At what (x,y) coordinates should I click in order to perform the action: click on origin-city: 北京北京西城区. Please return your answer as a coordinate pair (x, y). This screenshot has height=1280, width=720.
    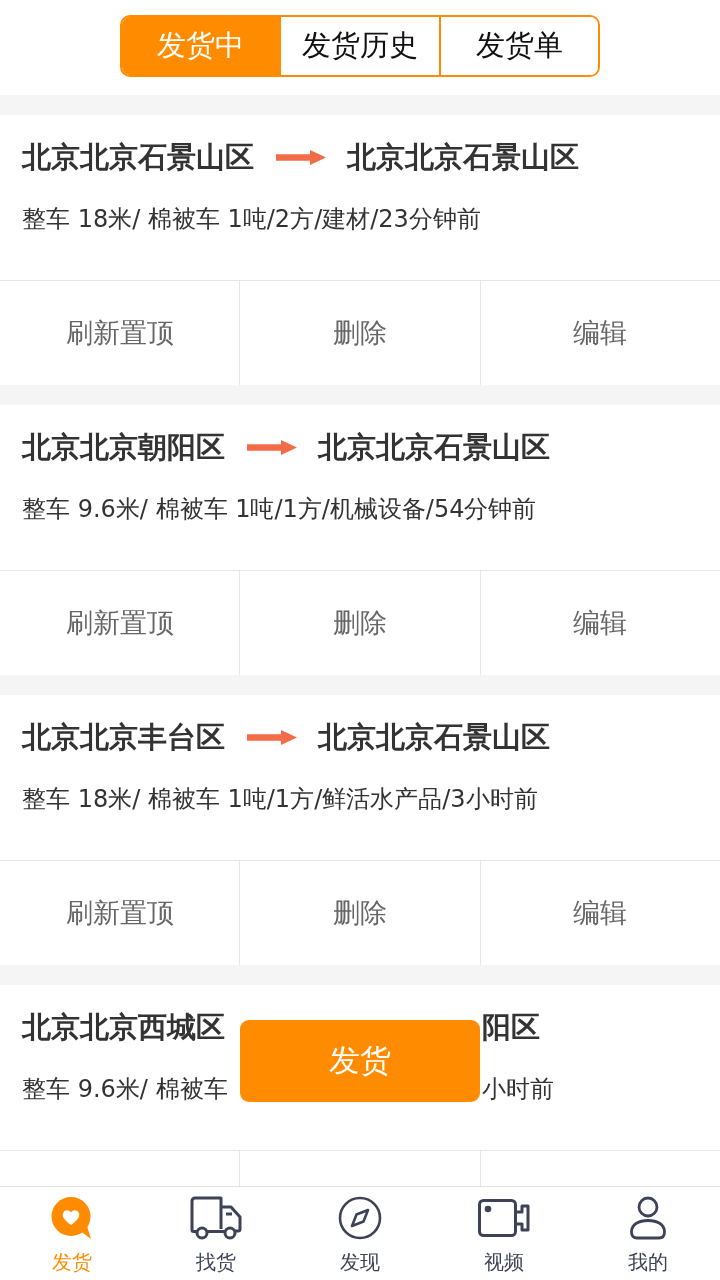
    Looking at the image, I should click on (123, 1027).